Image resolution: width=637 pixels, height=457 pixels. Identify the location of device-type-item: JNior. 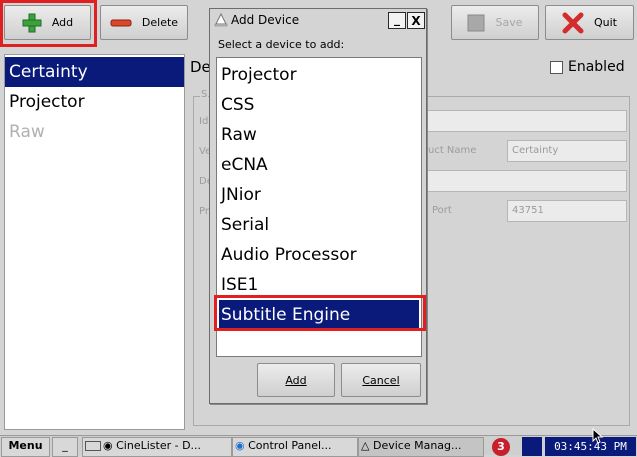
(319, 195).